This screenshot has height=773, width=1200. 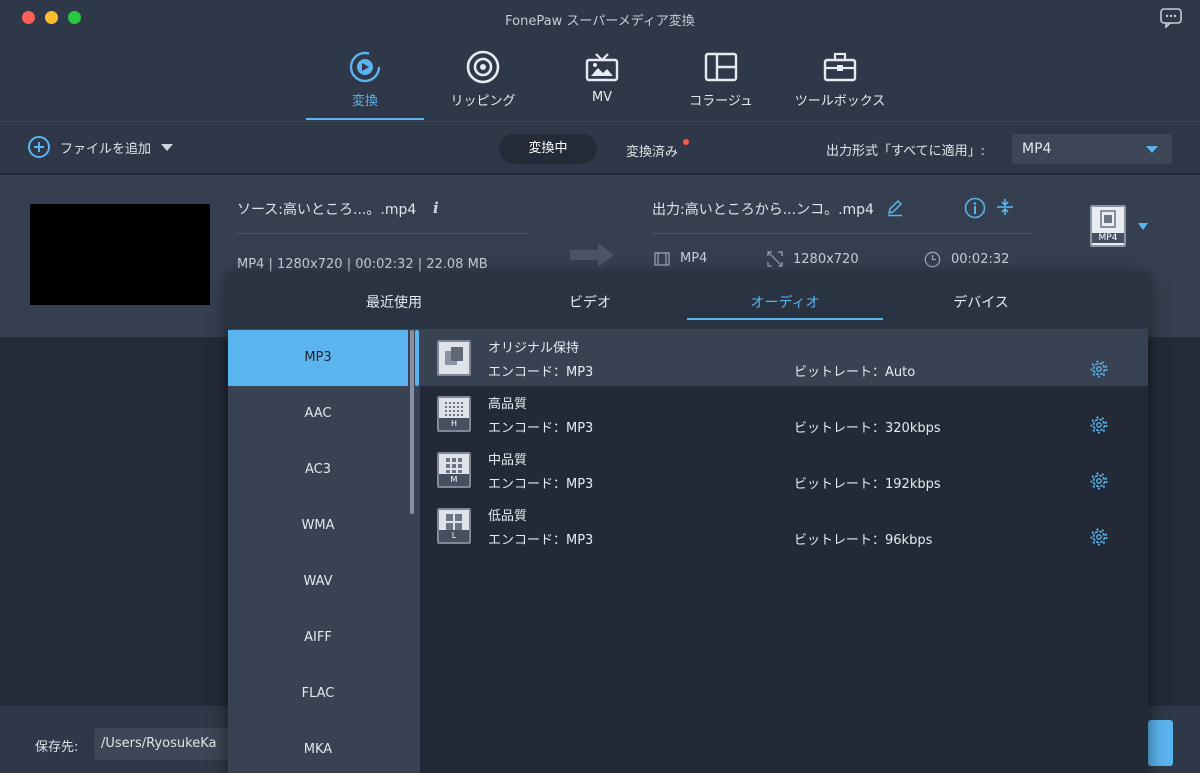 What do you see at coordinates (394, 302) in the screenshot?
I see `tab-recent: 最近使用` at bounding box center [394, 302].